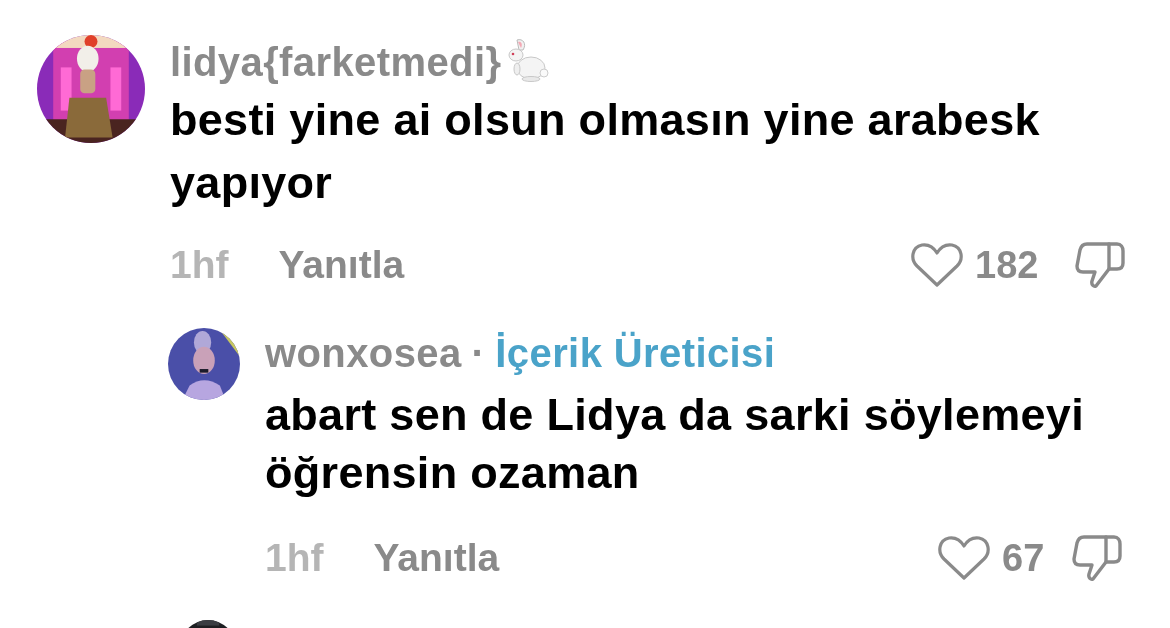  Describe the element at coordinates (363, 353) in the screenshot. I see `username: wonxosea` at that location.